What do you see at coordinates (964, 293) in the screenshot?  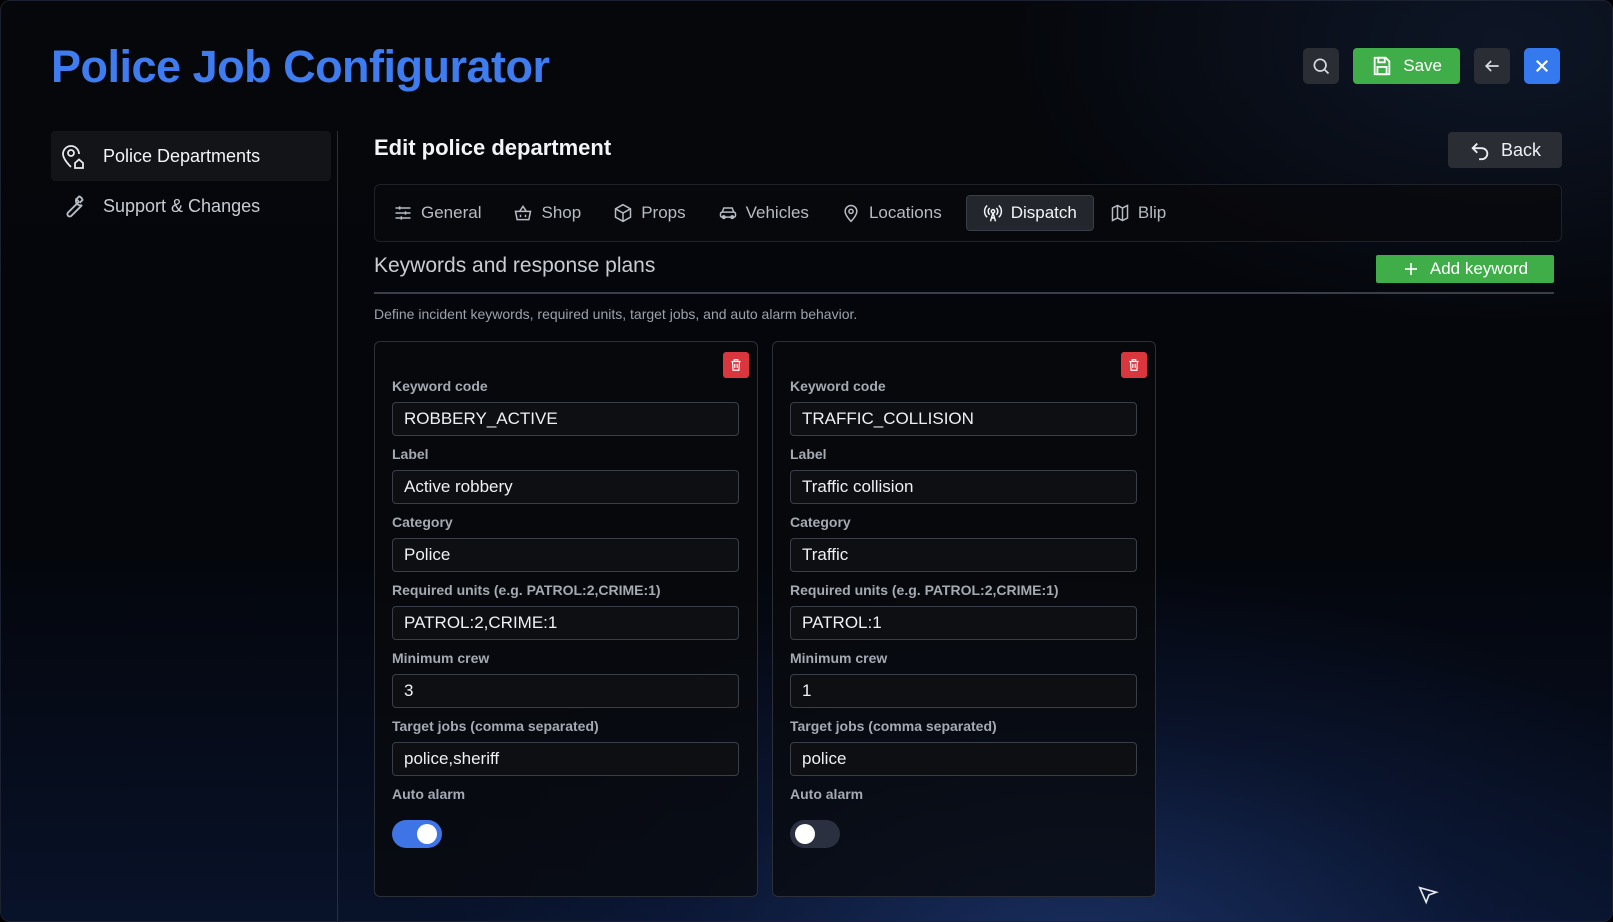 I see `section-divider` at bounding box center [964, 293].